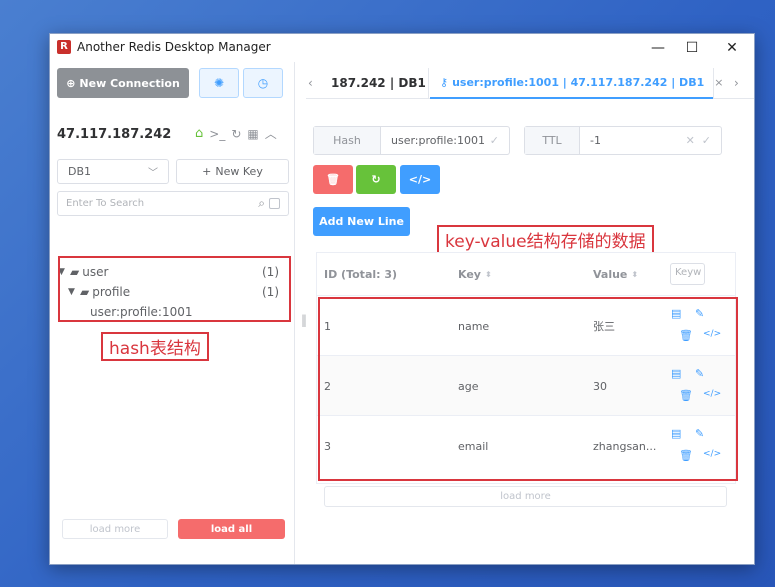  I want to click on plus-circle-icon: ⊕, so click(71, 83).